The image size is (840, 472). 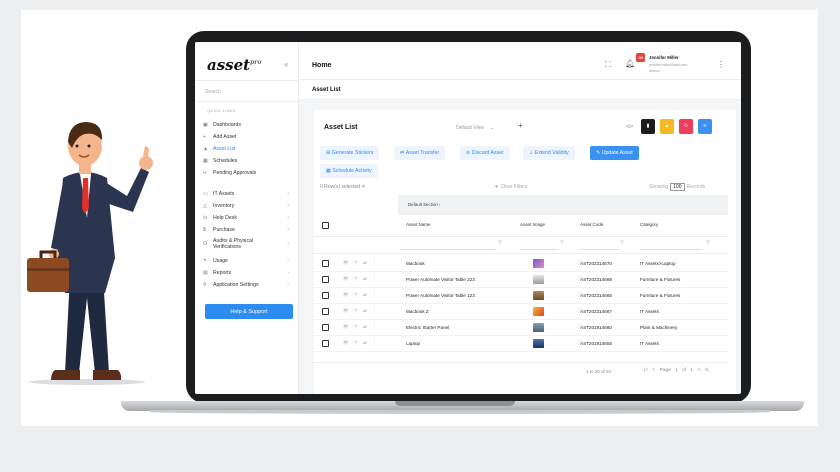 What do you see at coordinates (363, 187) in the screenshot?
I see `clear-selection-icon: ✕` at bounding box center [363, 187].